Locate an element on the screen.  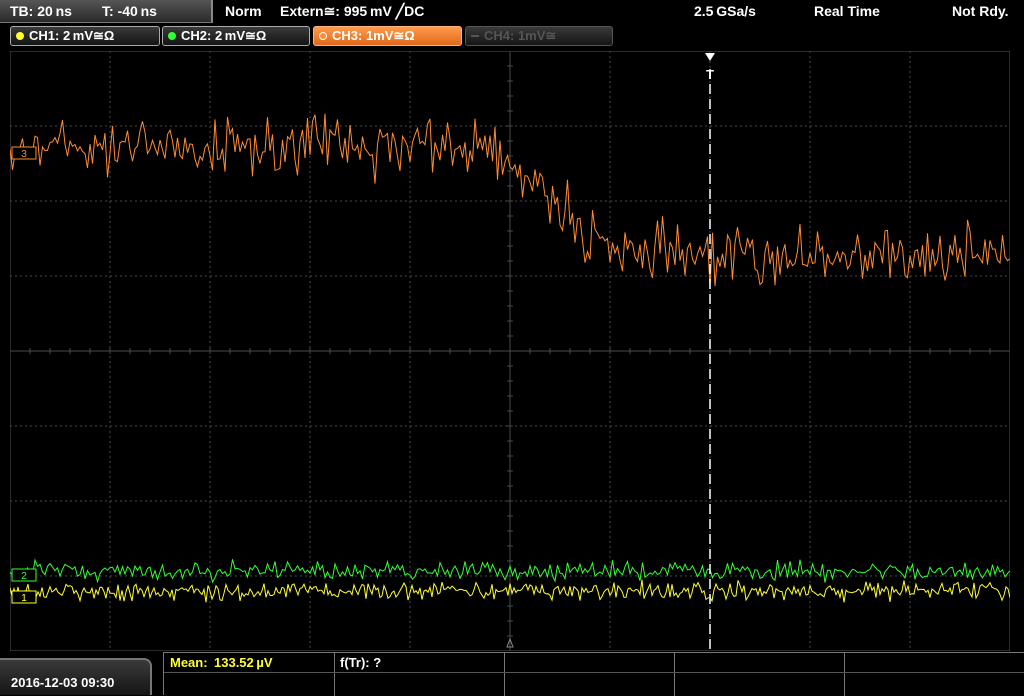
channel-1-marker-label: 1 is located at coordinates (24, 598).